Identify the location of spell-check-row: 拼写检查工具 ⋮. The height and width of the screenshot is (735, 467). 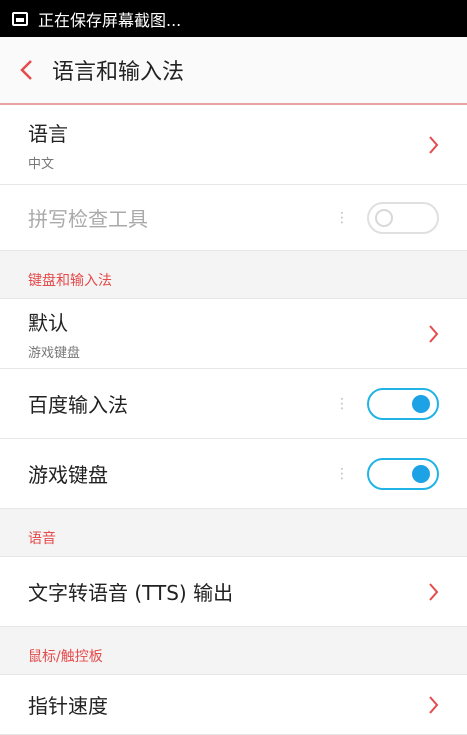
(233, 218).